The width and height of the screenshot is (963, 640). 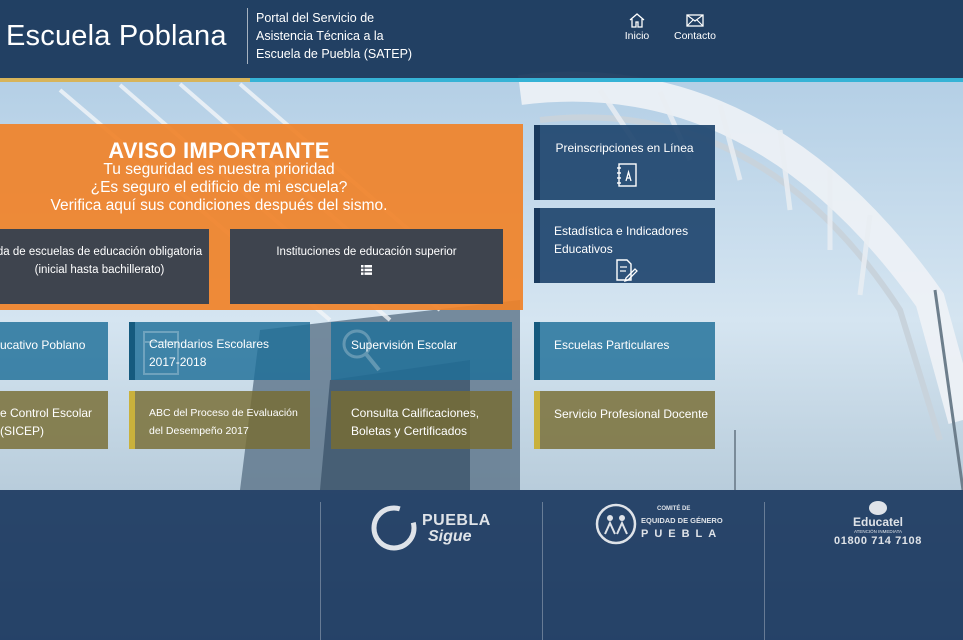 I want to click on control-escolar-tile: e Control Escolar (SICEP), so click(x=54, y=420).